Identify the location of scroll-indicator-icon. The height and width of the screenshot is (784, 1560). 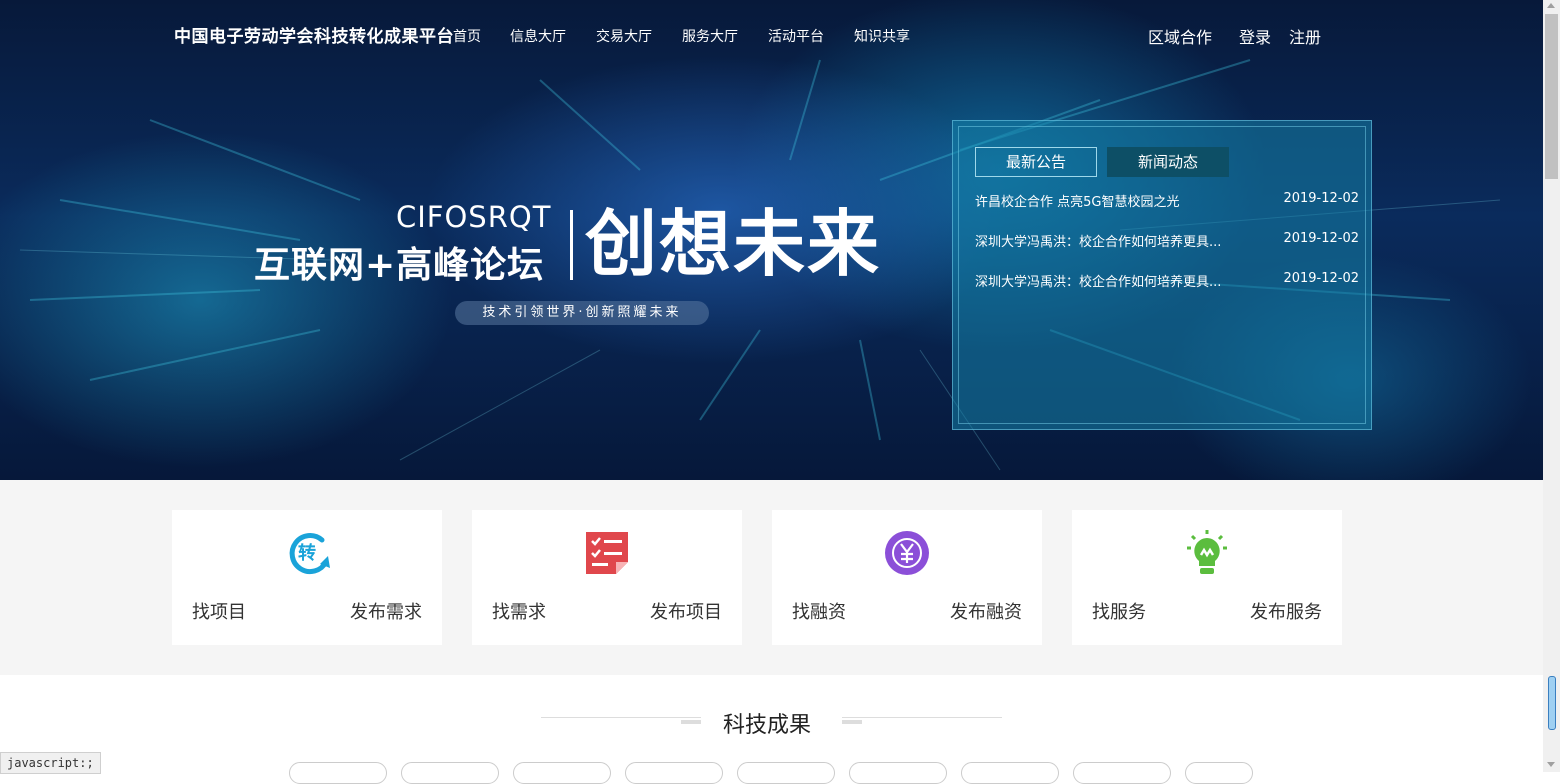
(1552, 703).